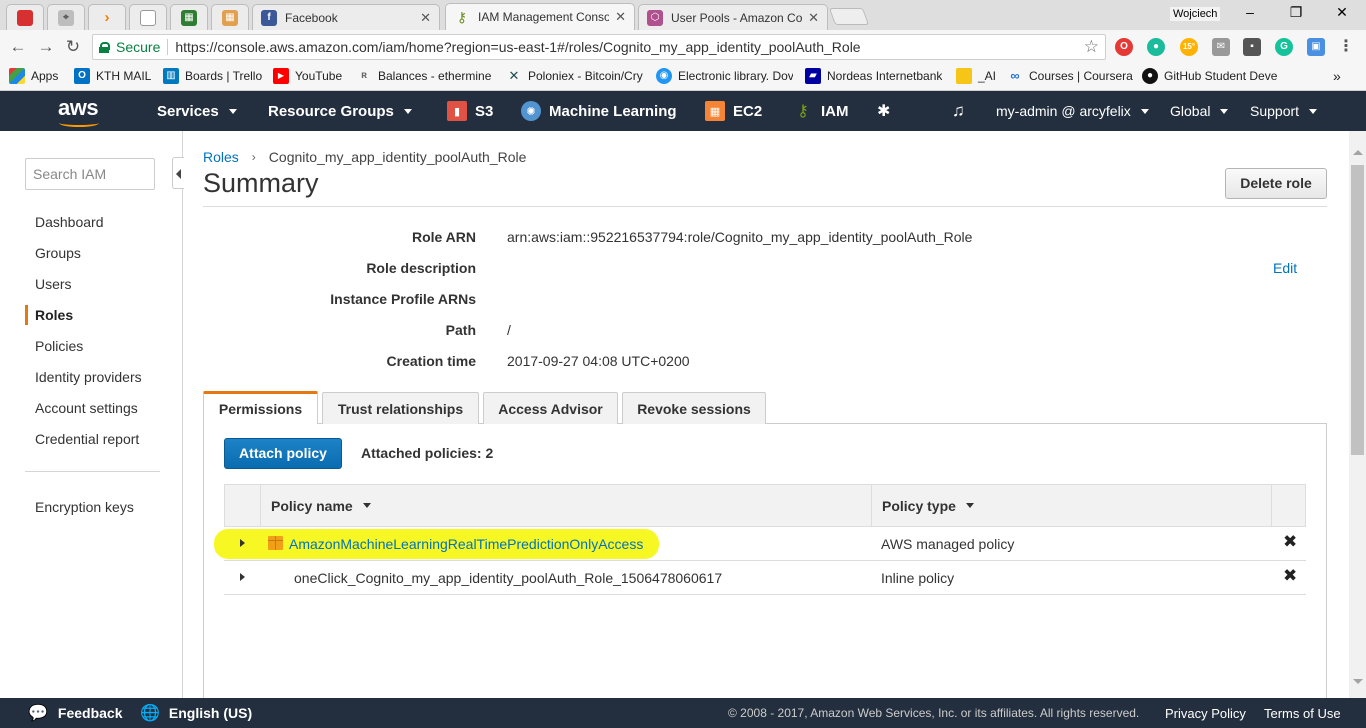 The image size is (1366, 728). Describe the element at coordinates (1346, 47) in the screenshot. I see `menu-icon: ⋮` at that location.